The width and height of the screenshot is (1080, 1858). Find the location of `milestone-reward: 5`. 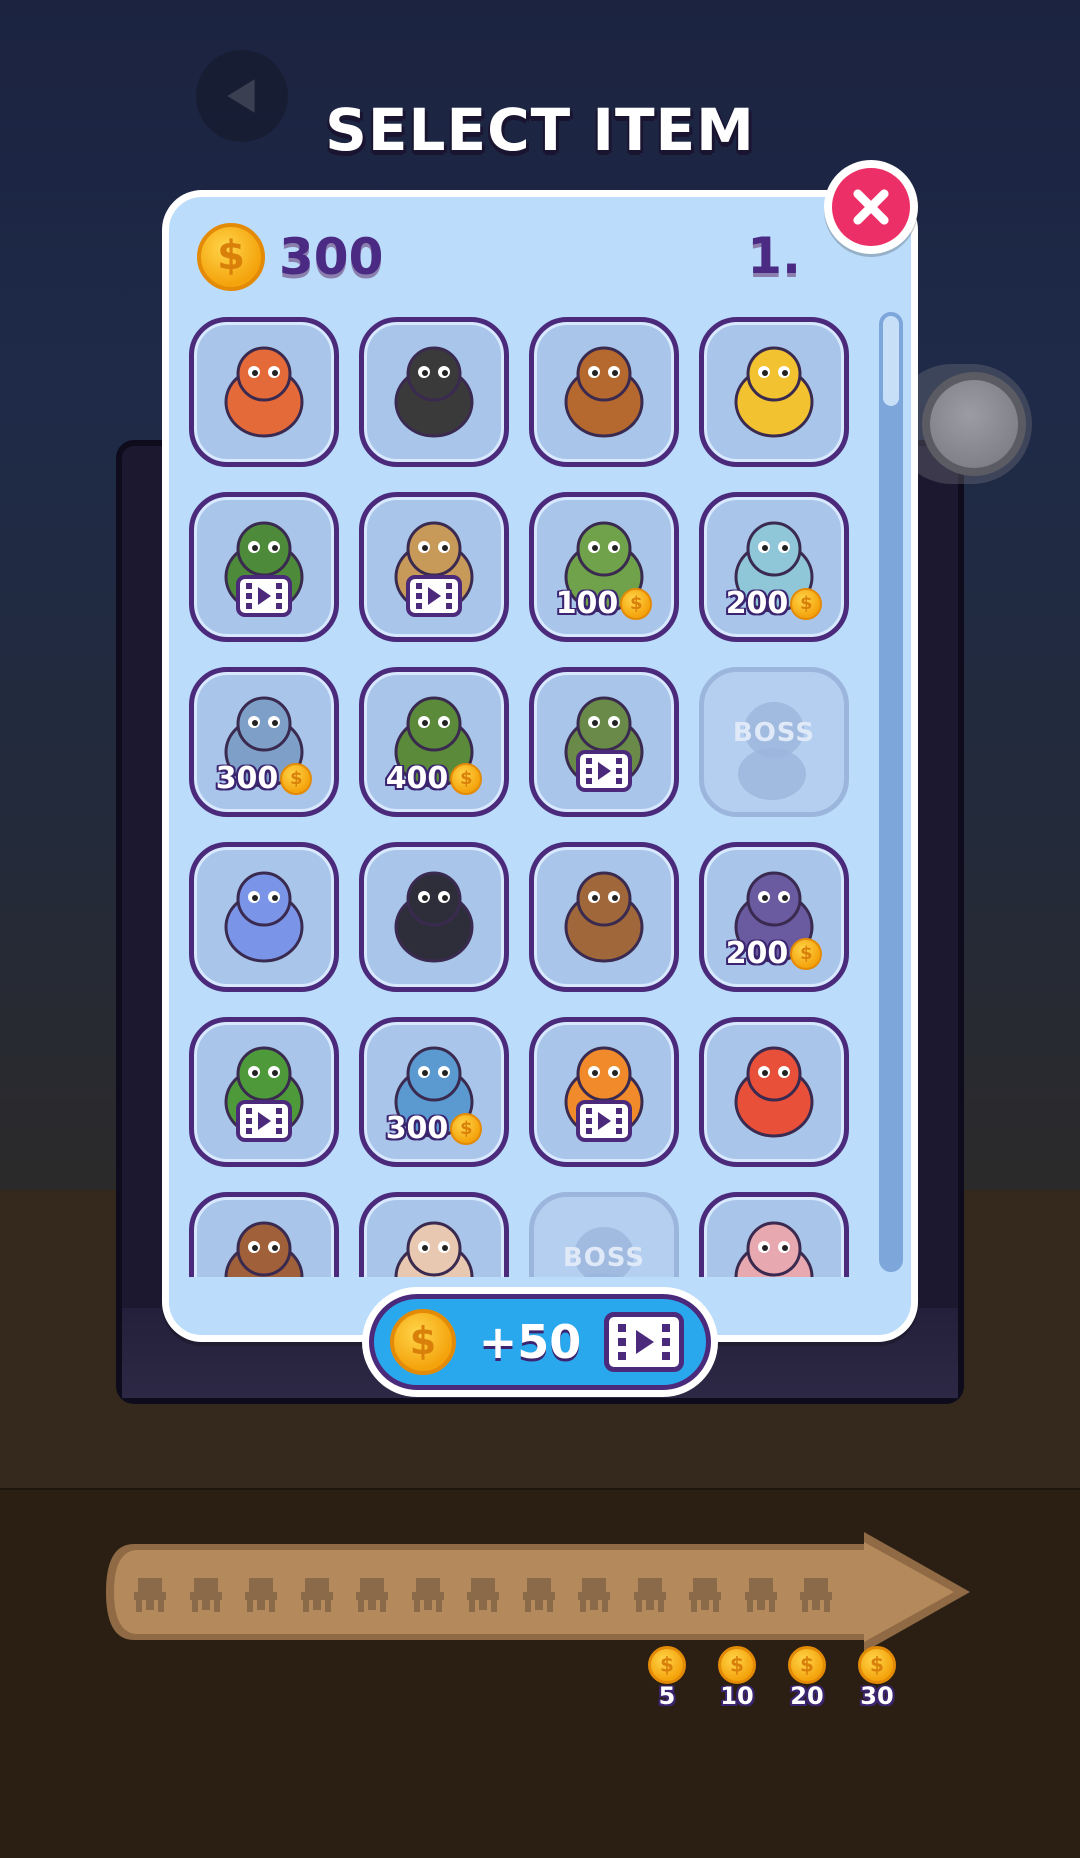

milestone-reward: 5 is located at coordinates (667, 1678).